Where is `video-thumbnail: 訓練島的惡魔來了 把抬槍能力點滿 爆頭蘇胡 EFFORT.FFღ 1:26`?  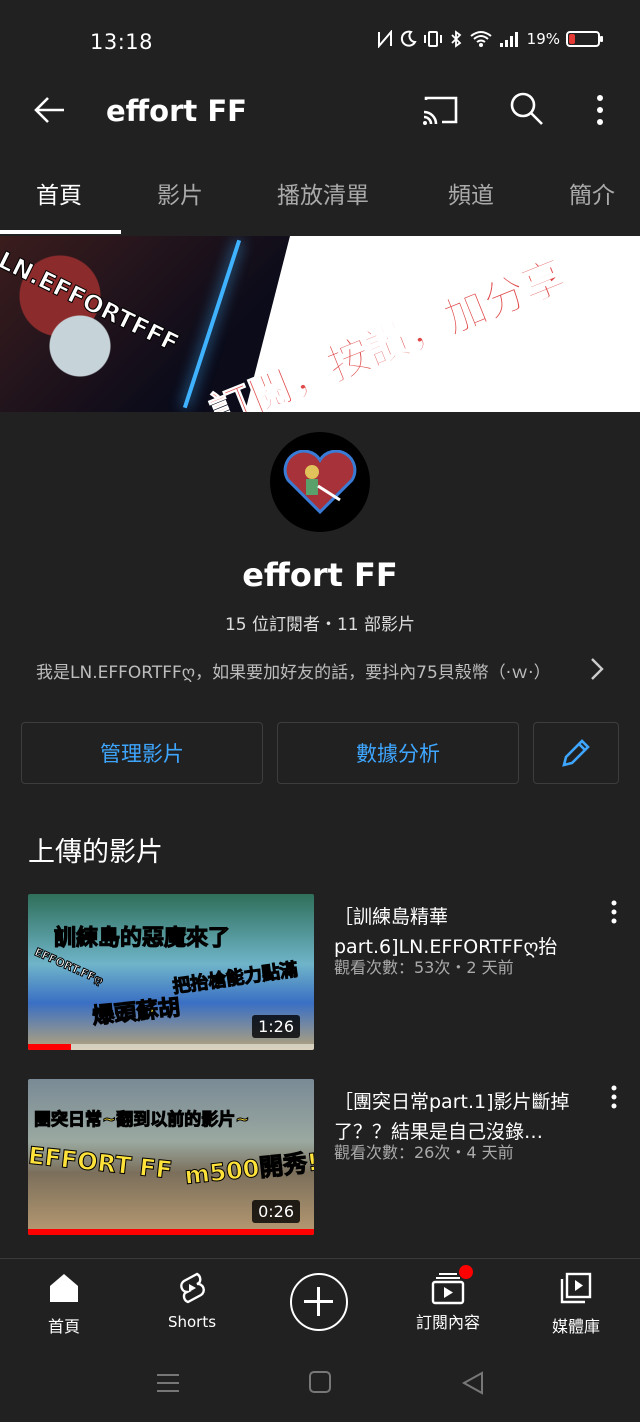 video-thumbnail: 訓練島的惡魔來了 把抬槍能力點滿 爆頭蘇胡 EFFORT.FFღ 1:26 is located at coordinates (171, 972).